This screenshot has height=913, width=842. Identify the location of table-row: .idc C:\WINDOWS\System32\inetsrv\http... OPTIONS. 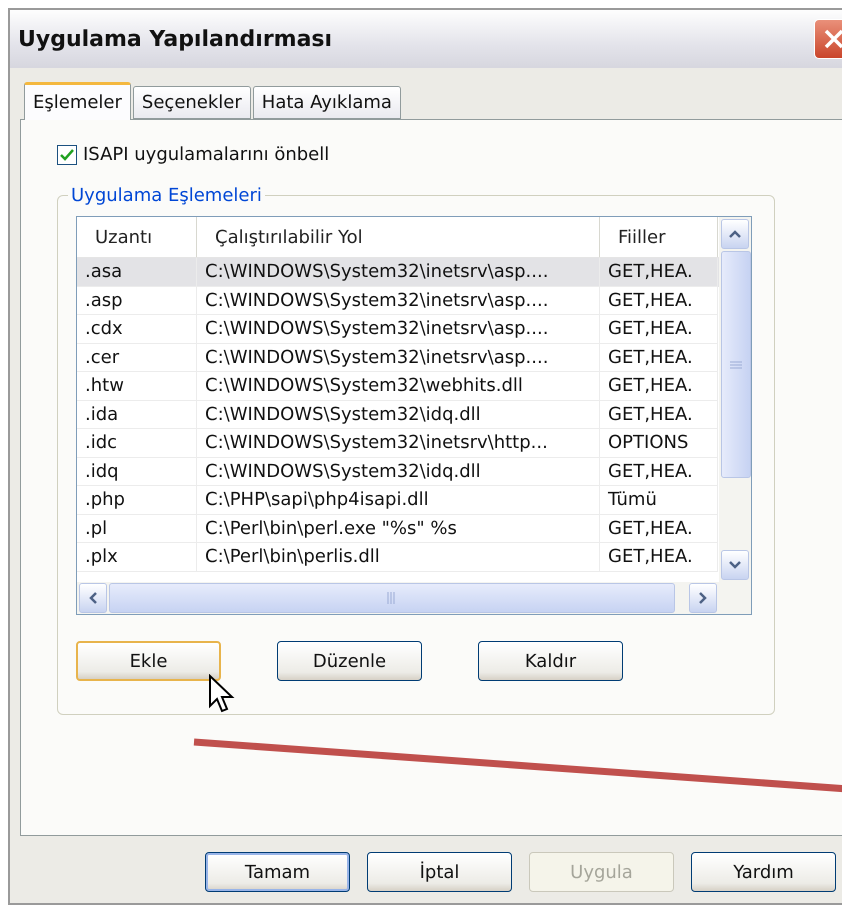
(398, 443).